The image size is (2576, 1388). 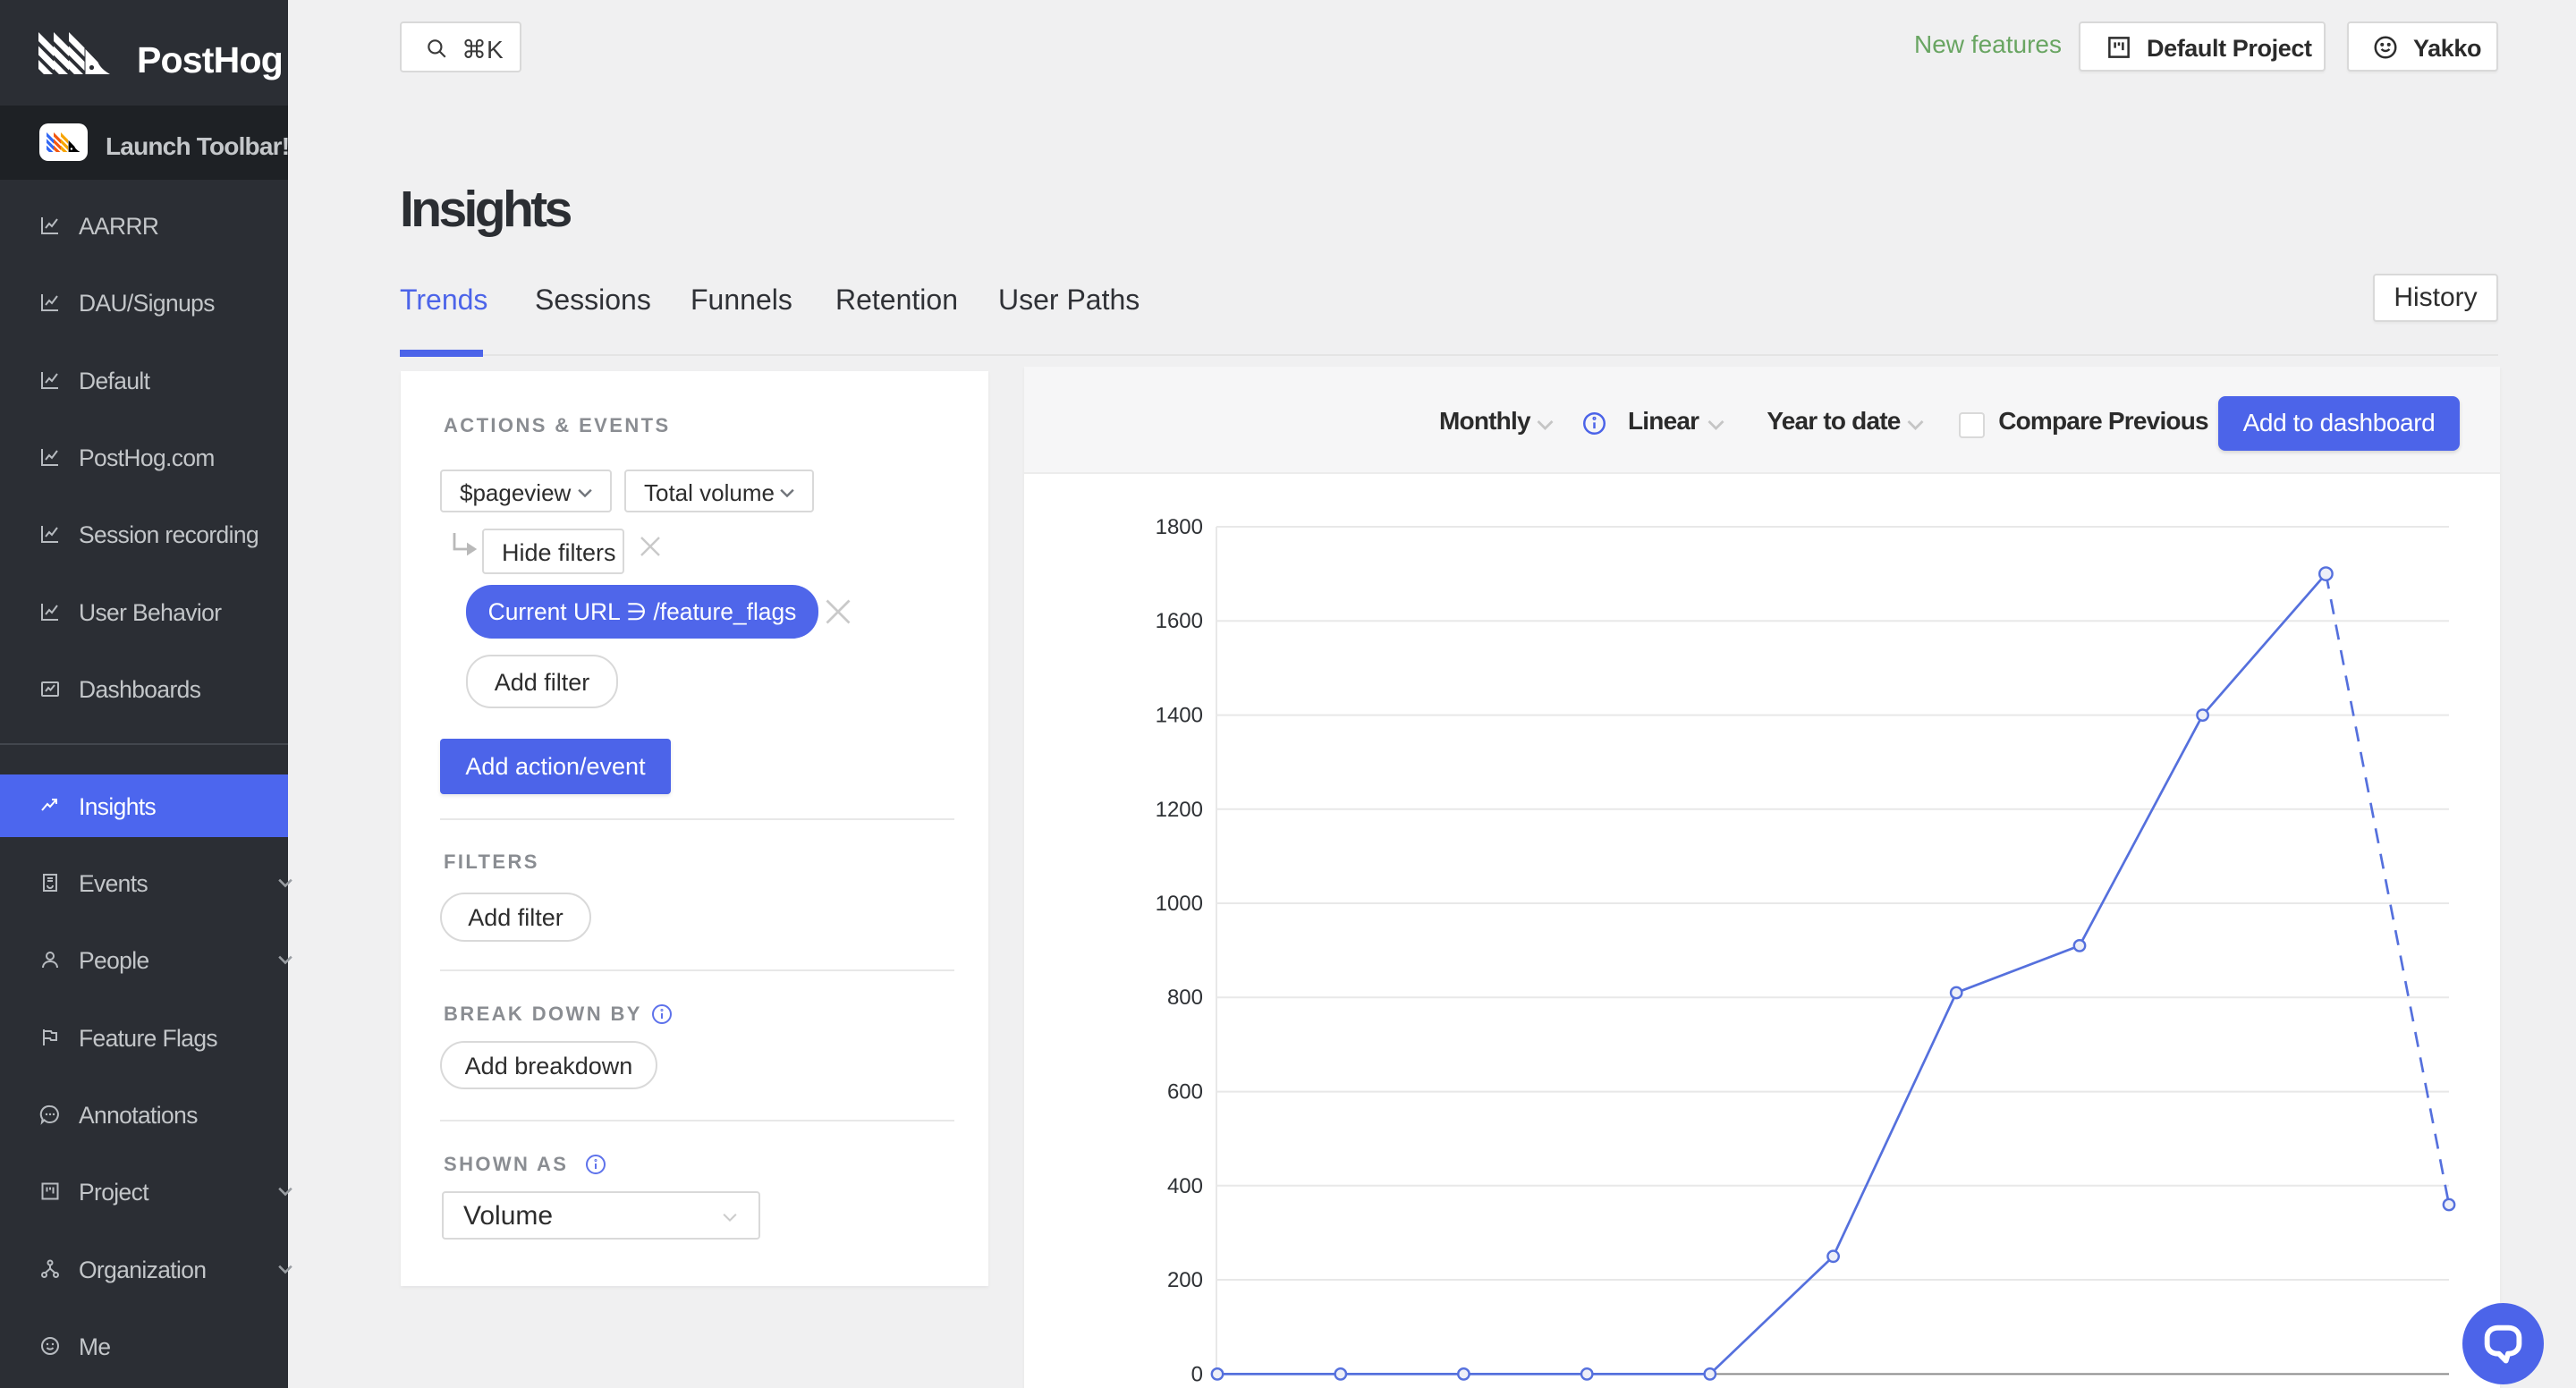 What do you see at coordinates (1179, 527) in the screenshot?
I see `svg-text: 1800` at bounding box center [1179, 527].